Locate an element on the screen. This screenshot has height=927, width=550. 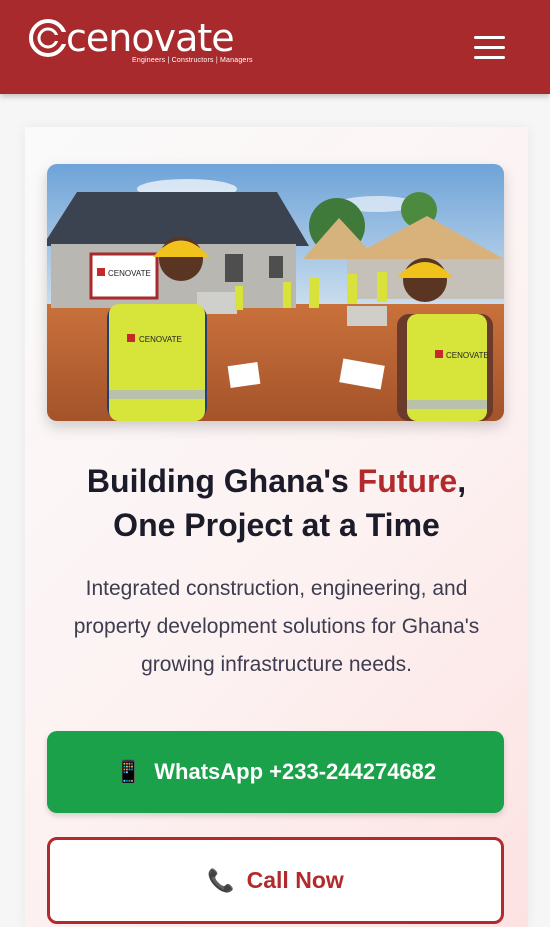
whatsapp-button: 📱 WhatsApp +233-244274682 is located at coordinates (275, 772).